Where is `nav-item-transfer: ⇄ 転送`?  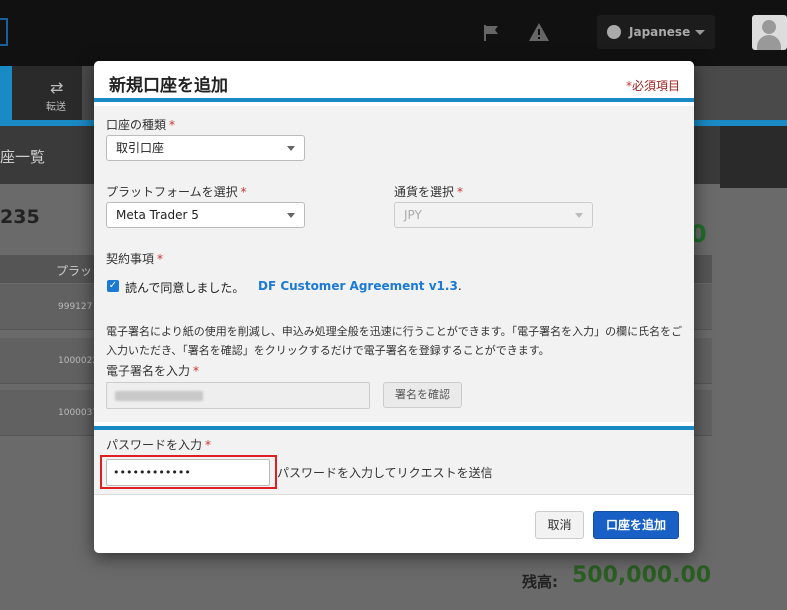 nav-item-transfer: ⇄ 転送 is located at coordinates (47, 93).